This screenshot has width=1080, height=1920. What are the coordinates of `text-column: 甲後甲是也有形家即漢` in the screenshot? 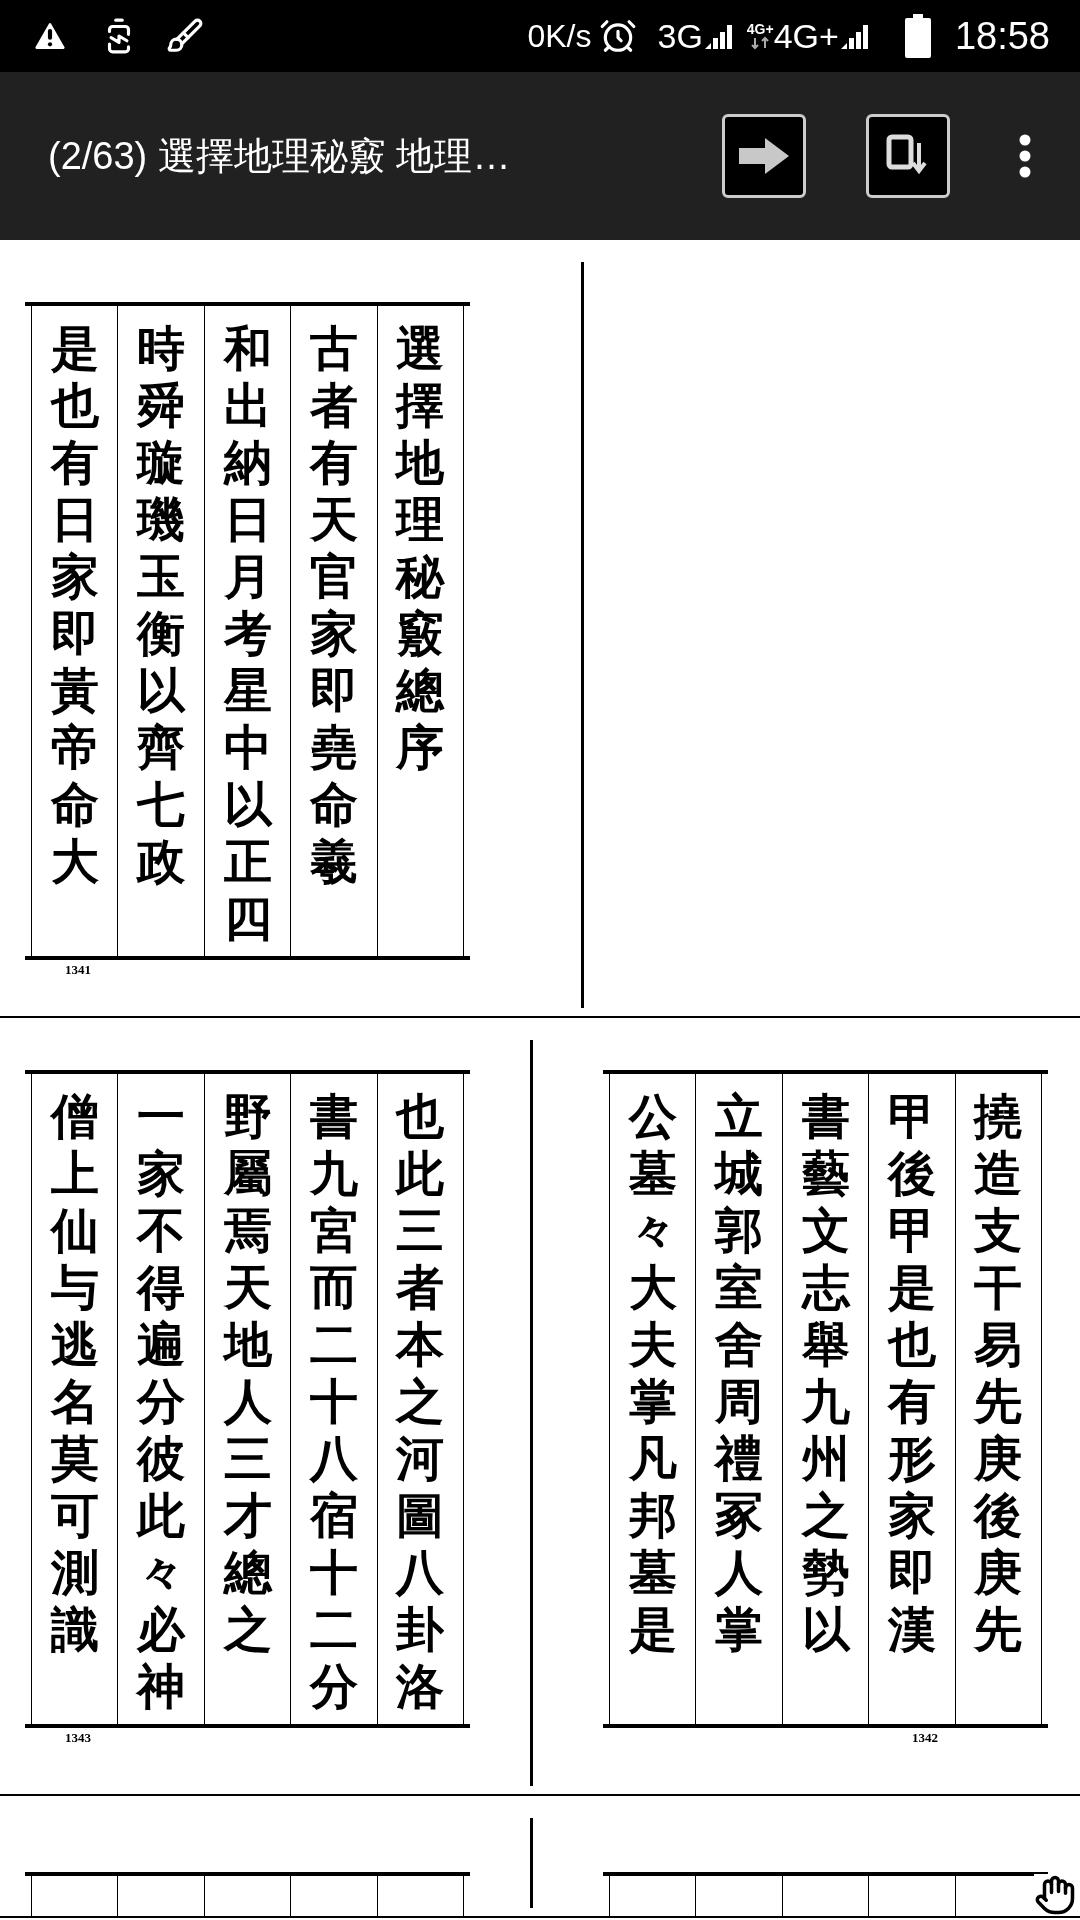 It's located at (911, 1406).